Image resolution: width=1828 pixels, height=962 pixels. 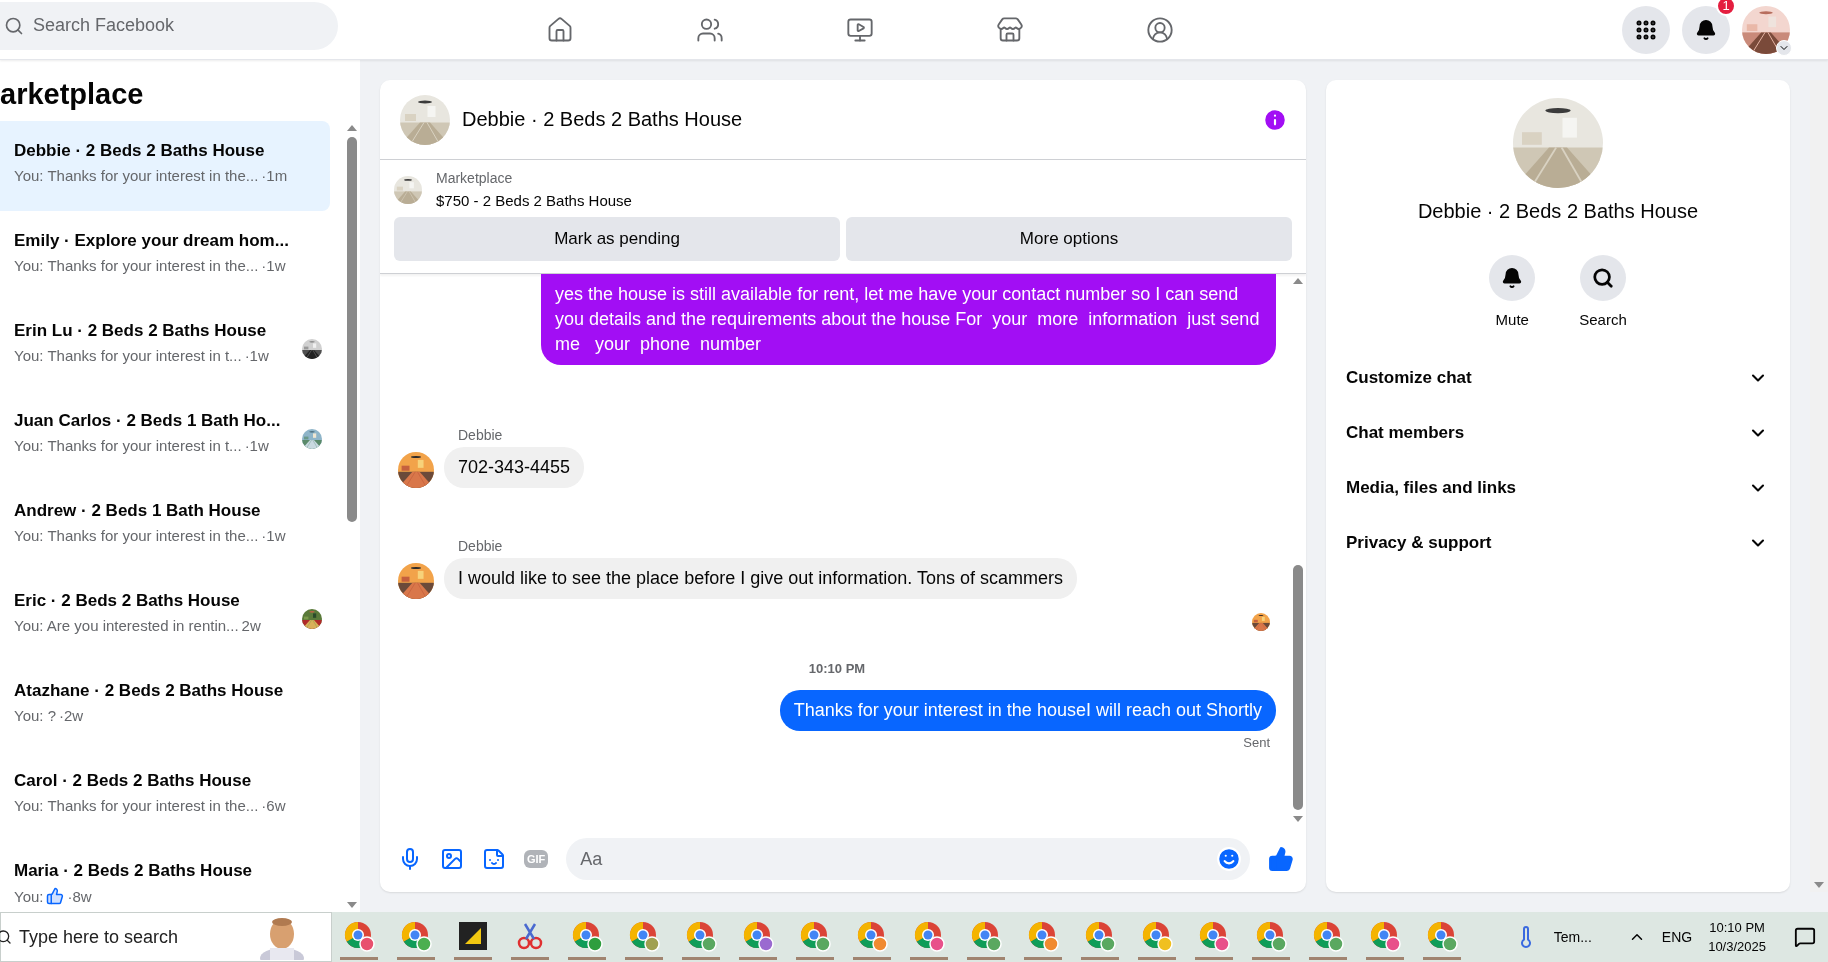 What do you see at coordinates (139, 151) in the screenshot?
I see `conversation-name: Debbie · 2 Beds 2 Baths House` at bounding box center [139, 151].